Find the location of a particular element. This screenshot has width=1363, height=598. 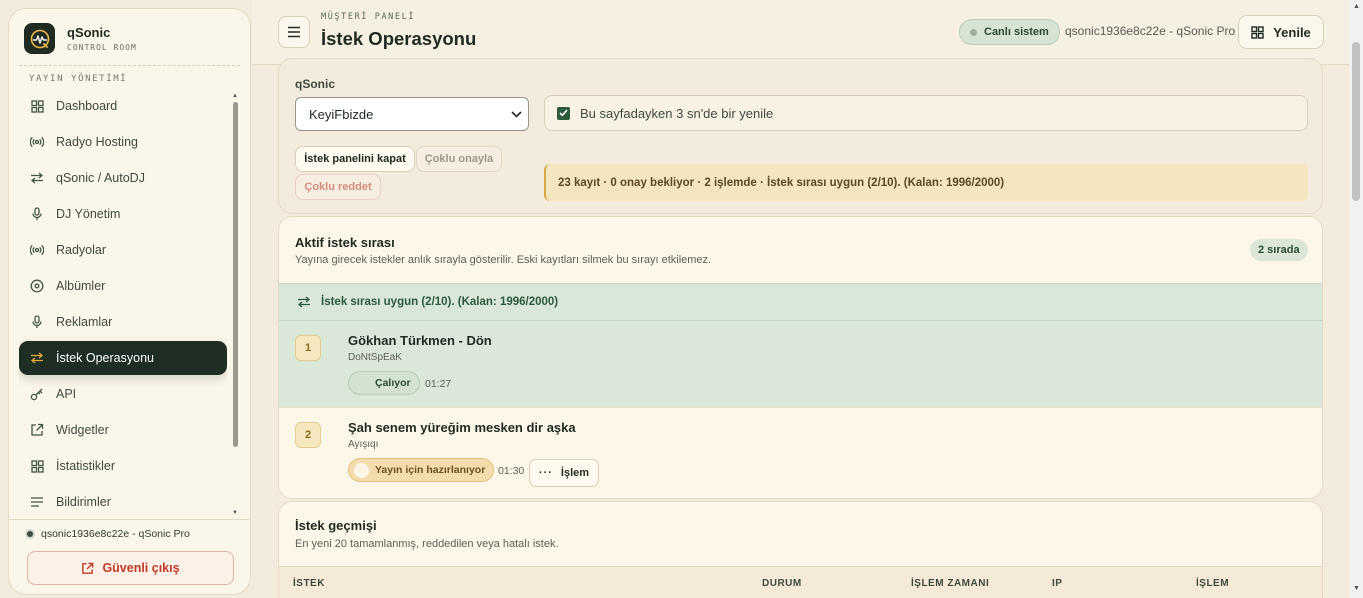

queue-position: 2 is located at coordinates (308, 435).